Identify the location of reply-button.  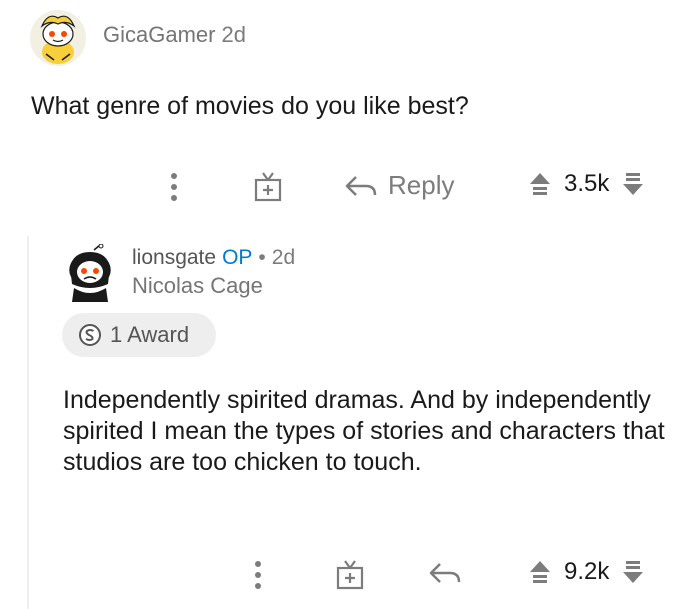
(445, 573).